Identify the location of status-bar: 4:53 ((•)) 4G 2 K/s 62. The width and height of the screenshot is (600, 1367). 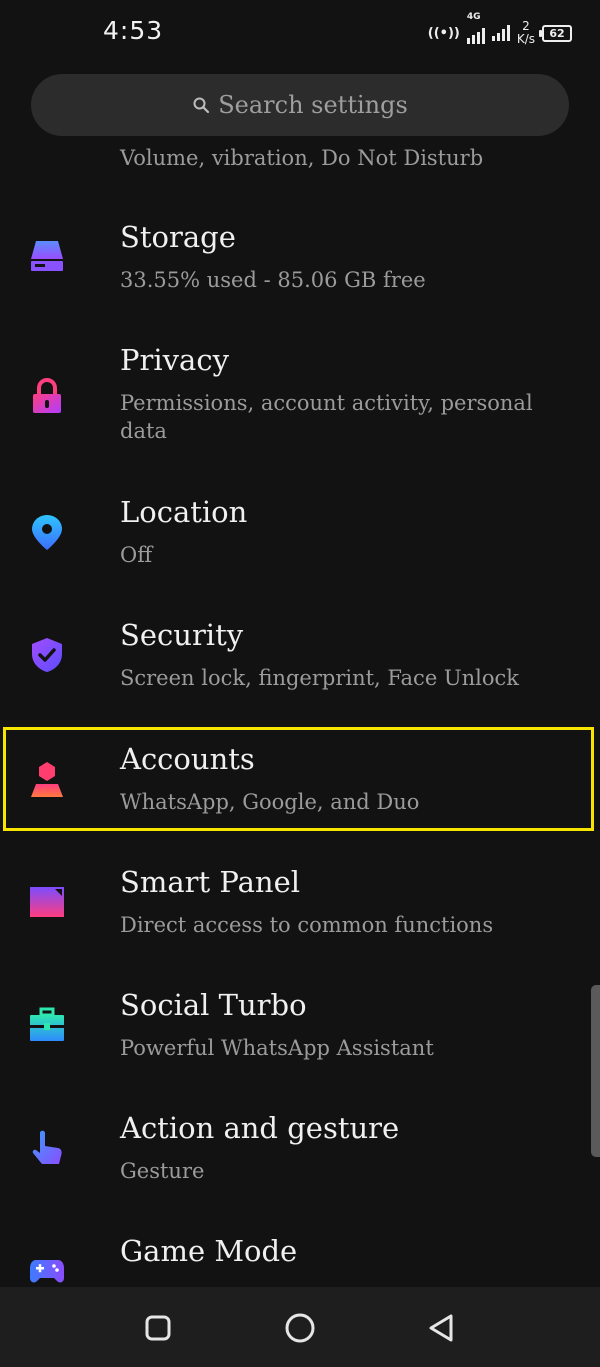
(300, 33).